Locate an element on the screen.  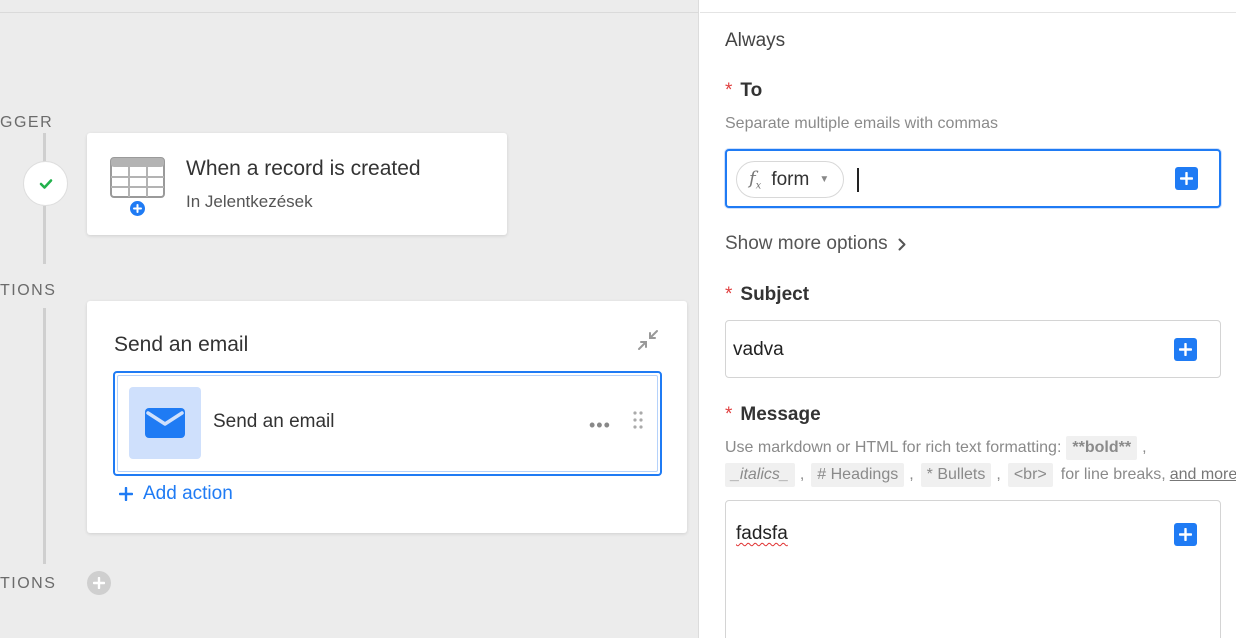
message-label-text: Message is located at coordinates (780, 414).